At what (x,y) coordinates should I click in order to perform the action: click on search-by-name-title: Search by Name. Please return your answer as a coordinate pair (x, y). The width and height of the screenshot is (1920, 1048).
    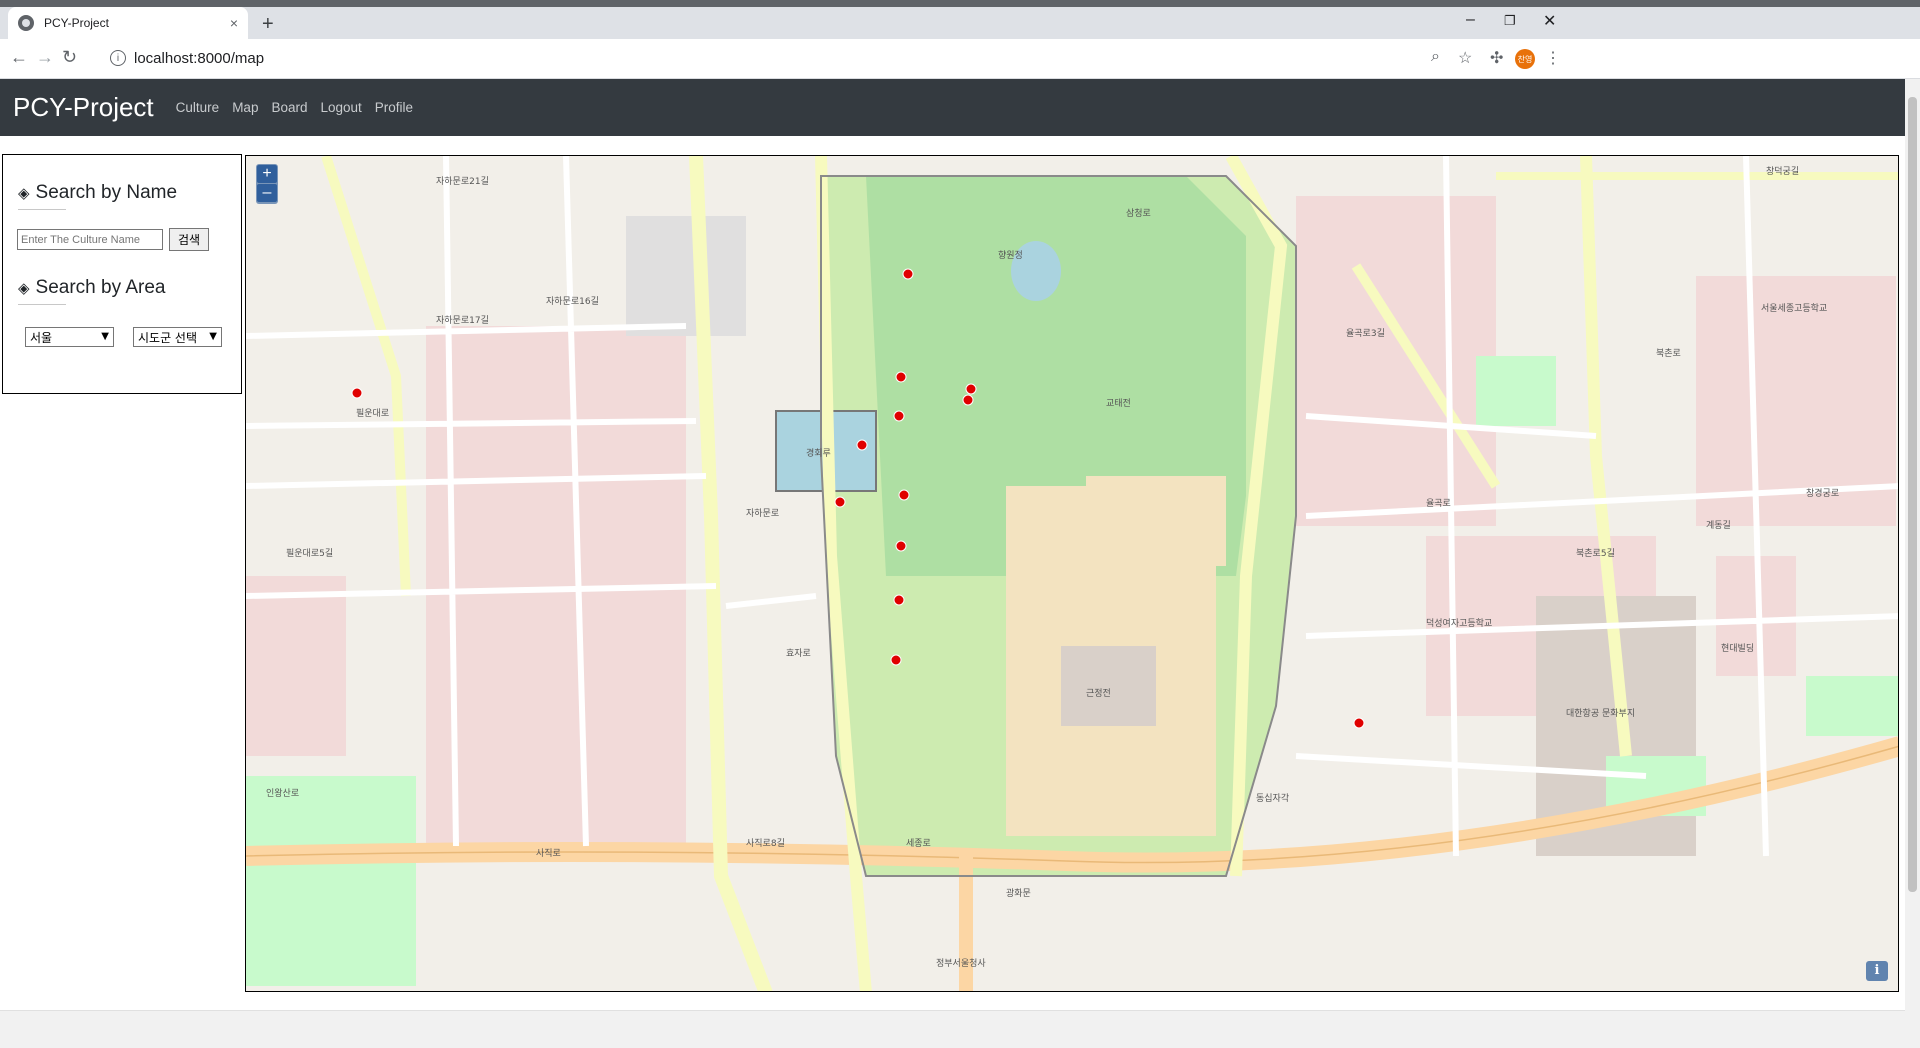
    Looking at the image, I should click on (106, 192).